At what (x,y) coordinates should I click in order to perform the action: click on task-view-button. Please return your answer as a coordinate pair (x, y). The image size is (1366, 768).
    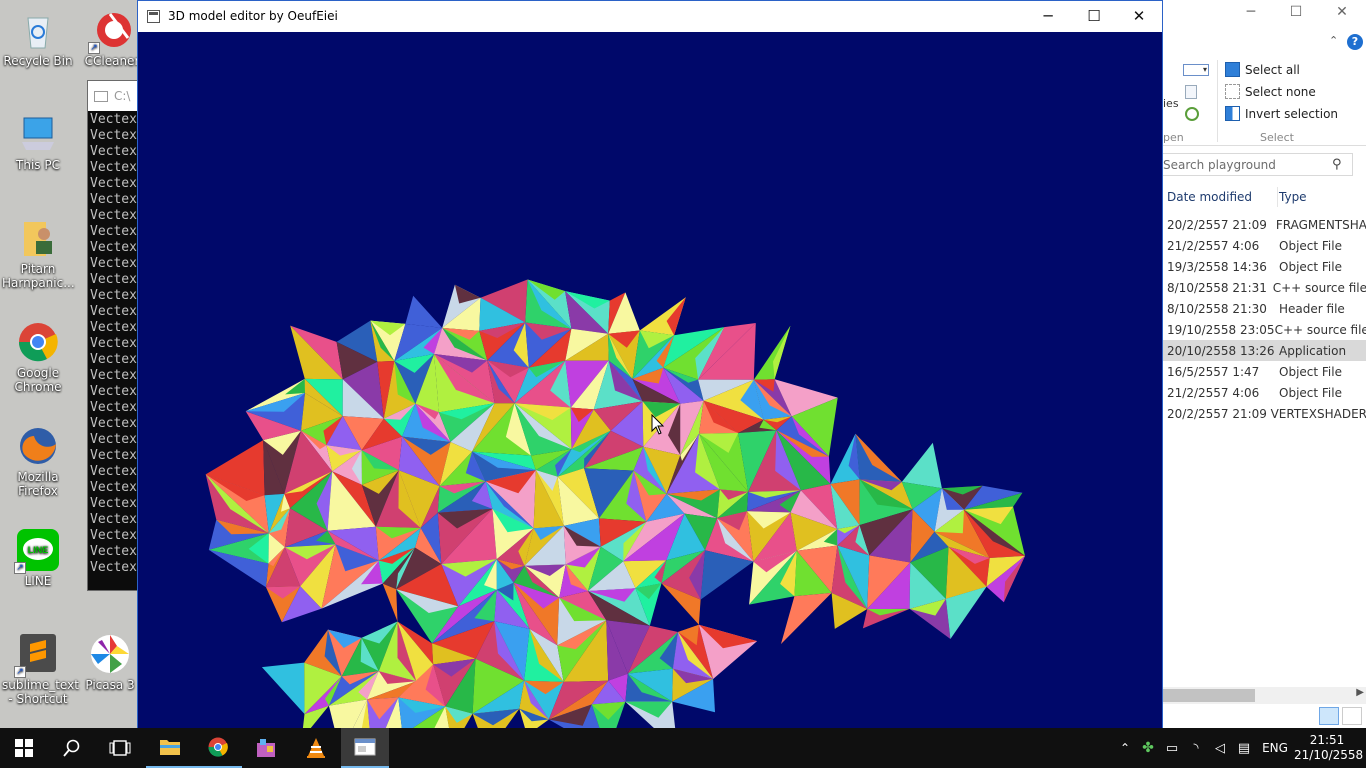
    Looking at the image, I should click on (120, 748).